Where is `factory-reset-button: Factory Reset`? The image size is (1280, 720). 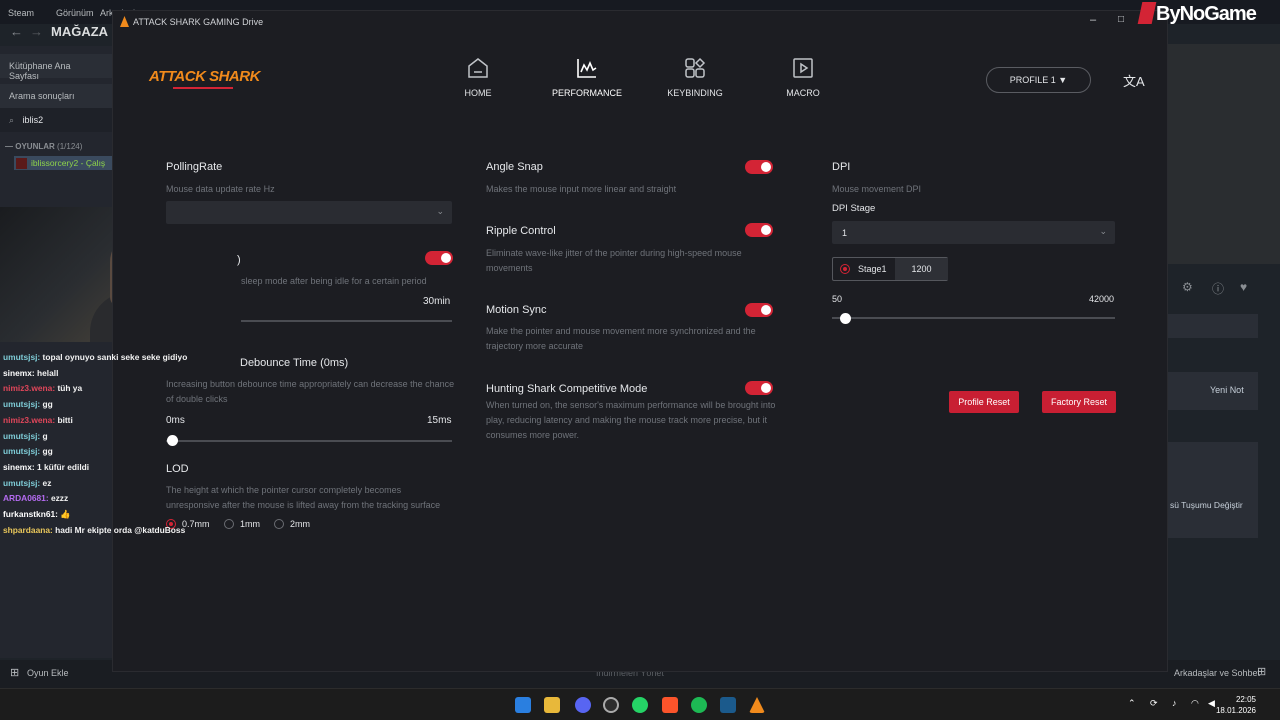
factory-reset-button: Factory Reset is located at coordinates (1079, 402).